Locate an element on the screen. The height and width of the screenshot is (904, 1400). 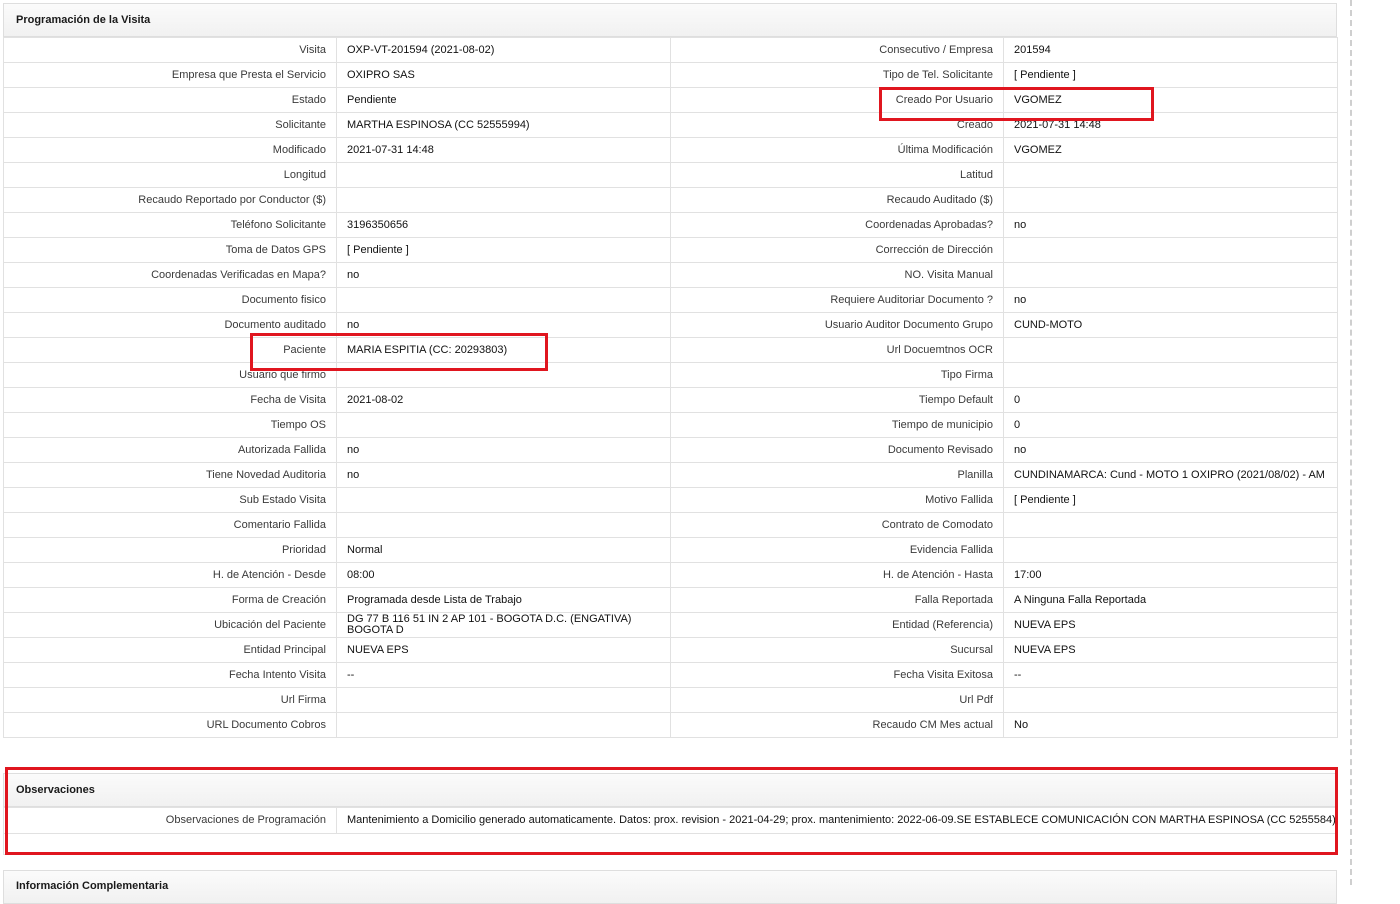
observaciones-header: Observaciones is located at coordinates (670, 790).